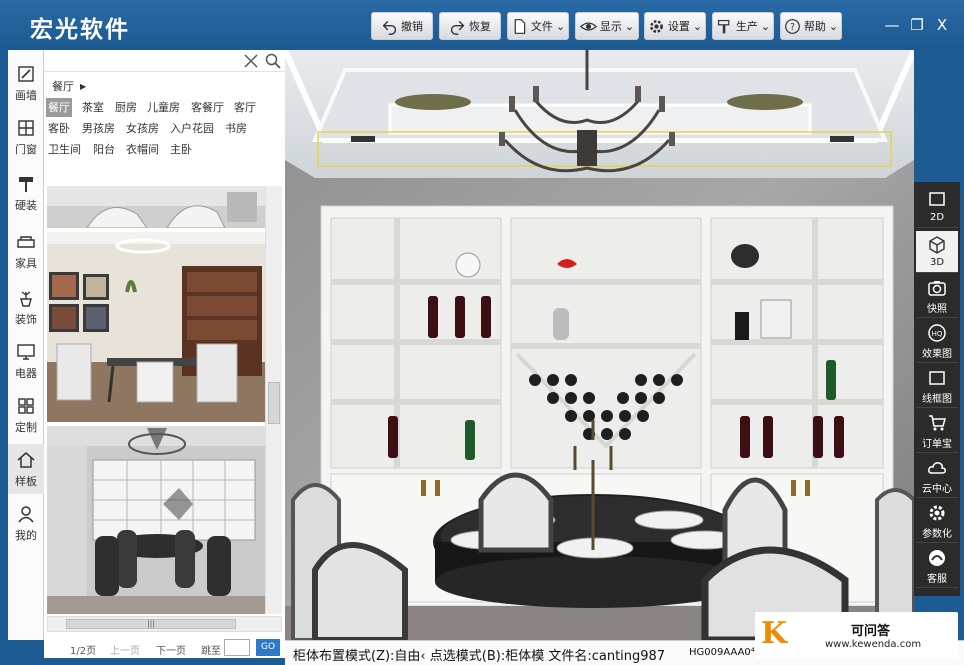 This screenshot has width=964, height=665. Describe the element at coordinates (873, 644) in the screenshot. I see `watermark-url: www.kewenda.com` at that location.